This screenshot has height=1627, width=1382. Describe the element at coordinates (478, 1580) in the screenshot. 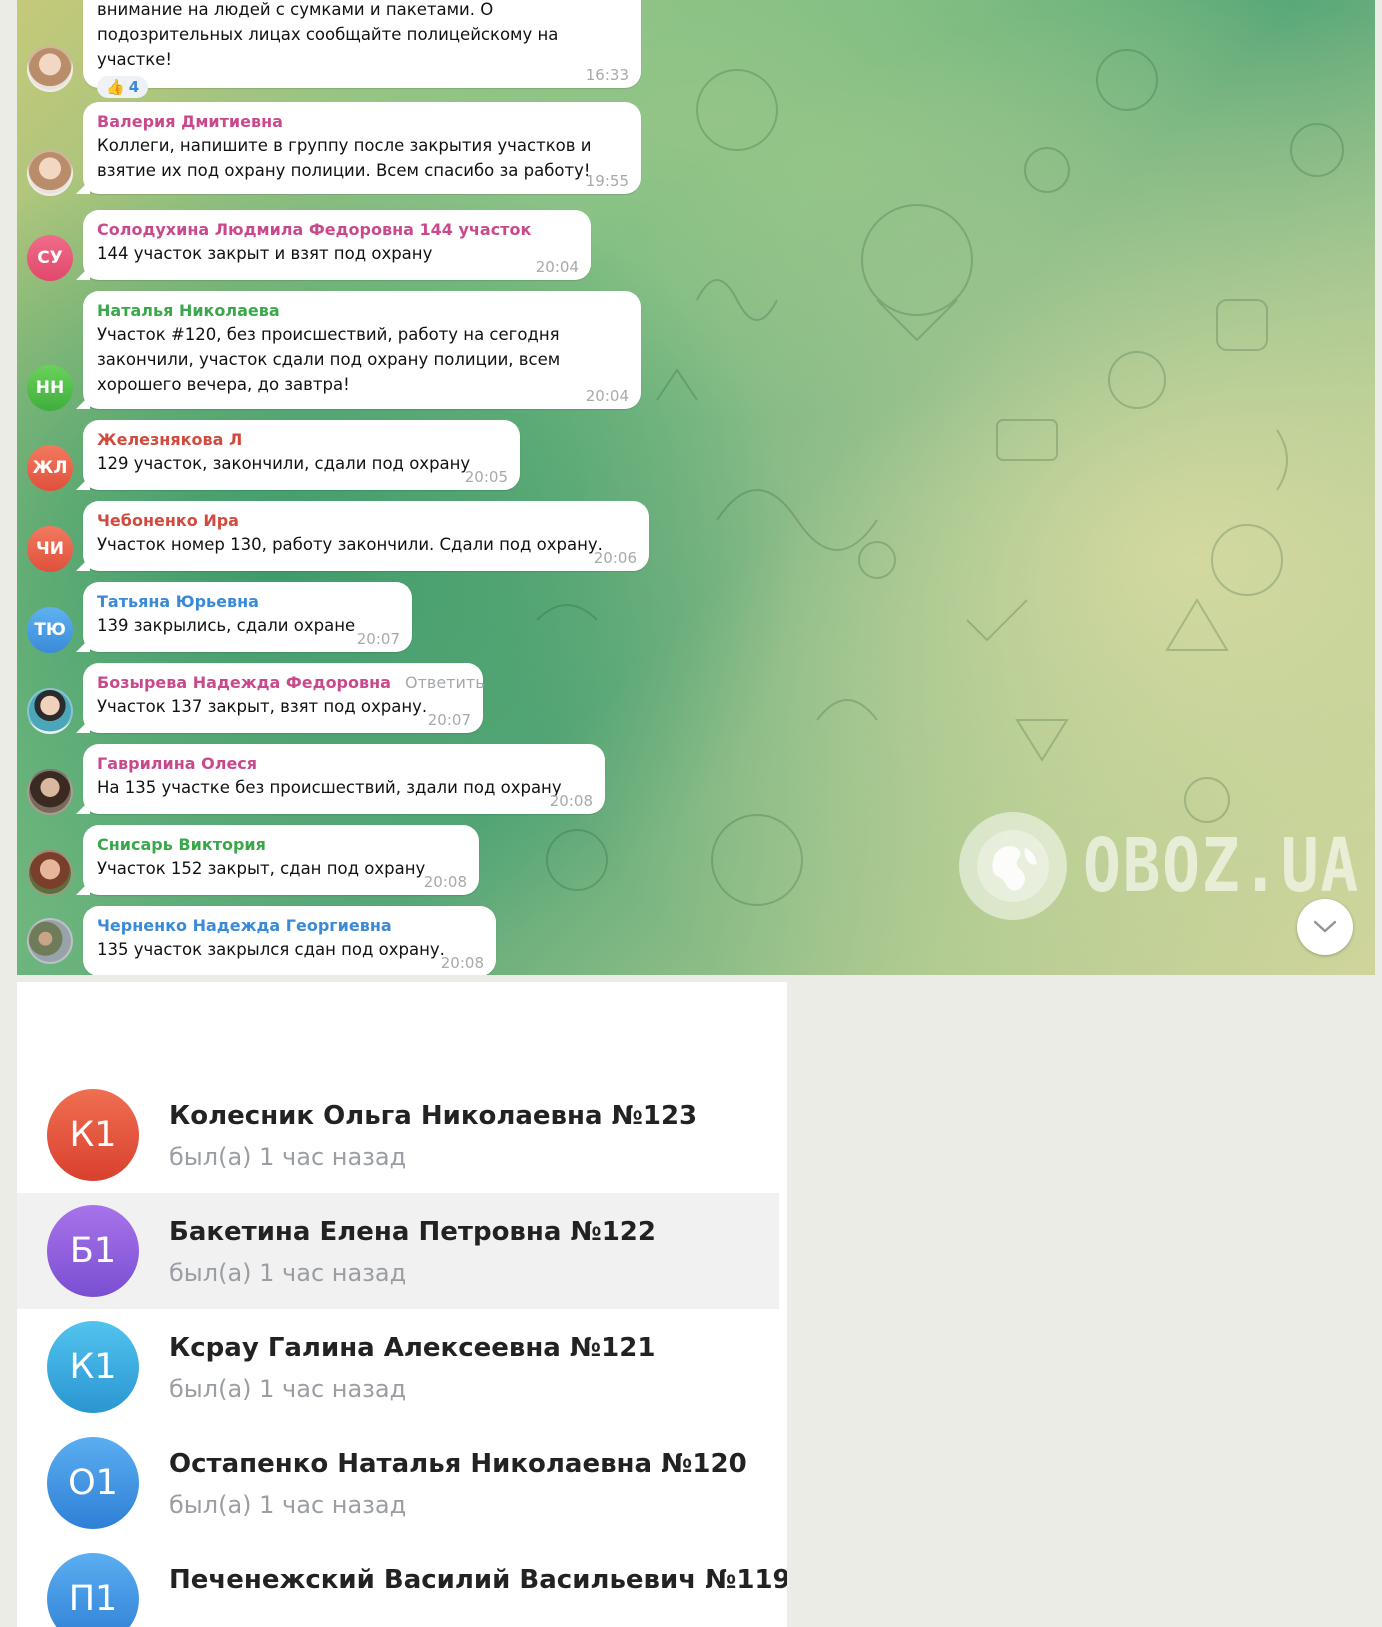

I see `member-name: Печенежский Василий Васильевич №119` at that location.